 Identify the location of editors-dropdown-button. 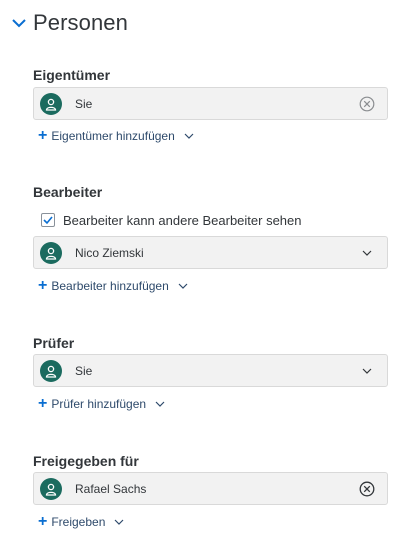
(367, 253).